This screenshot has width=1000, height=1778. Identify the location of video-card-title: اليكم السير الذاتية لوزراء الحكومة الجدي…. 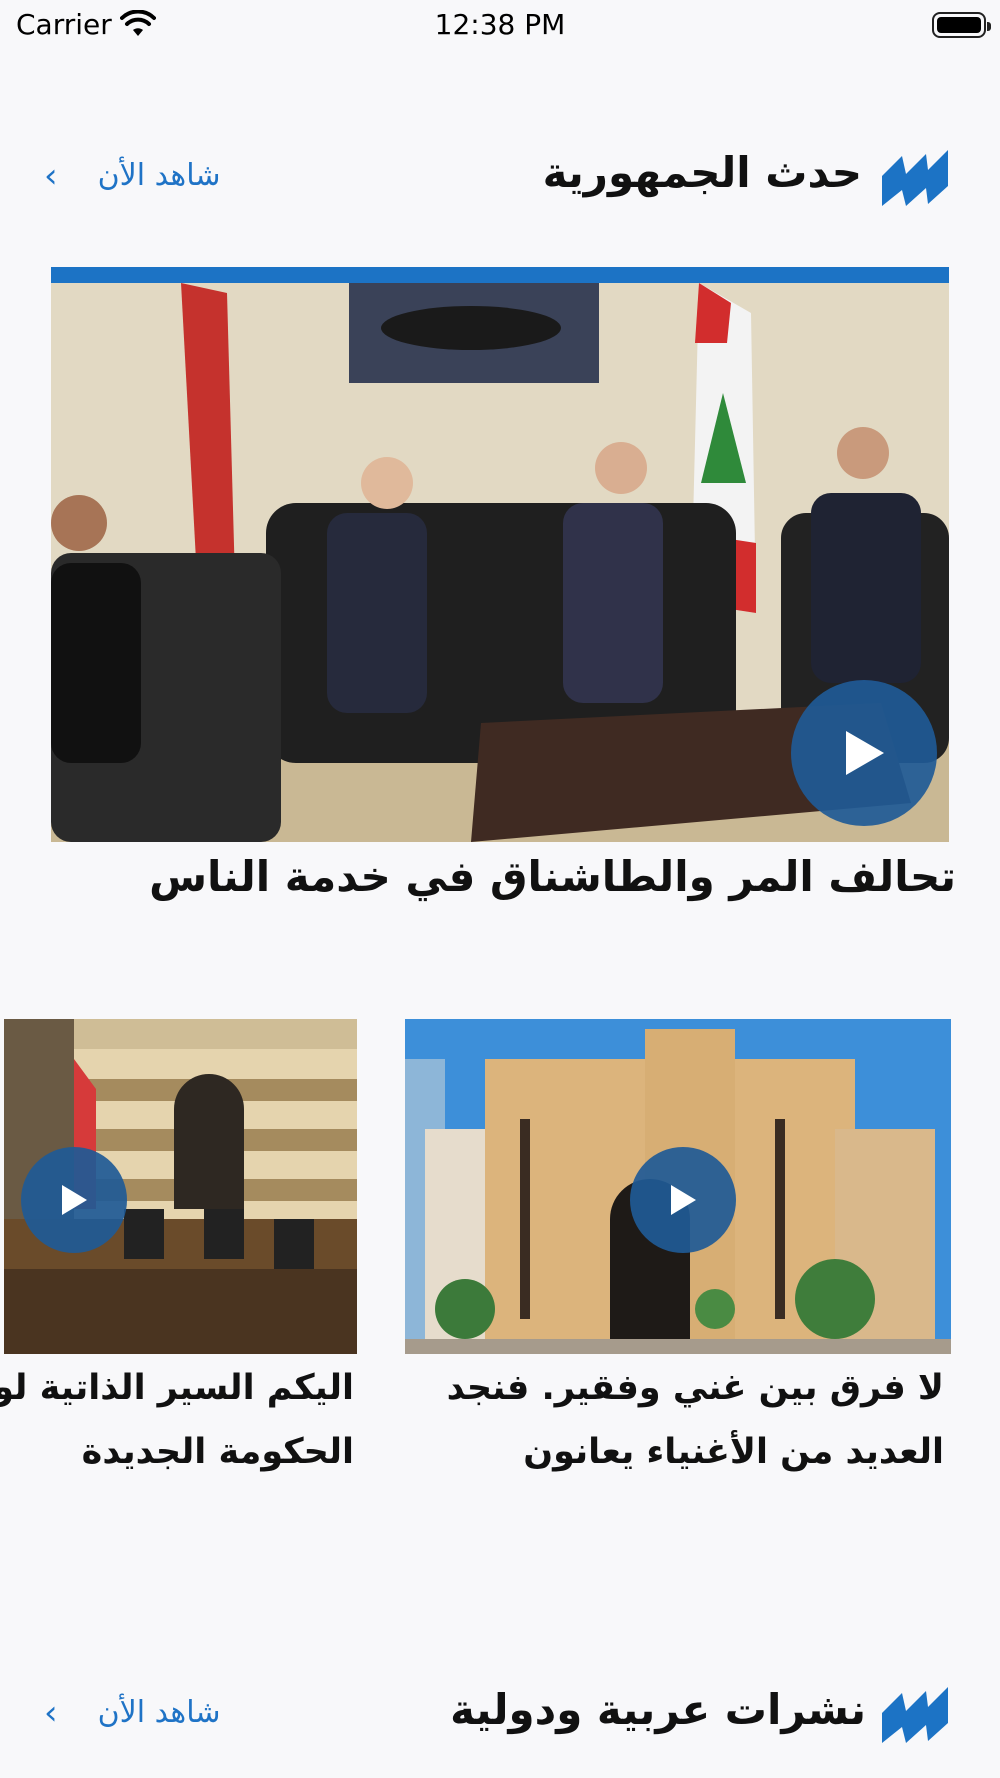
(177, 1420).